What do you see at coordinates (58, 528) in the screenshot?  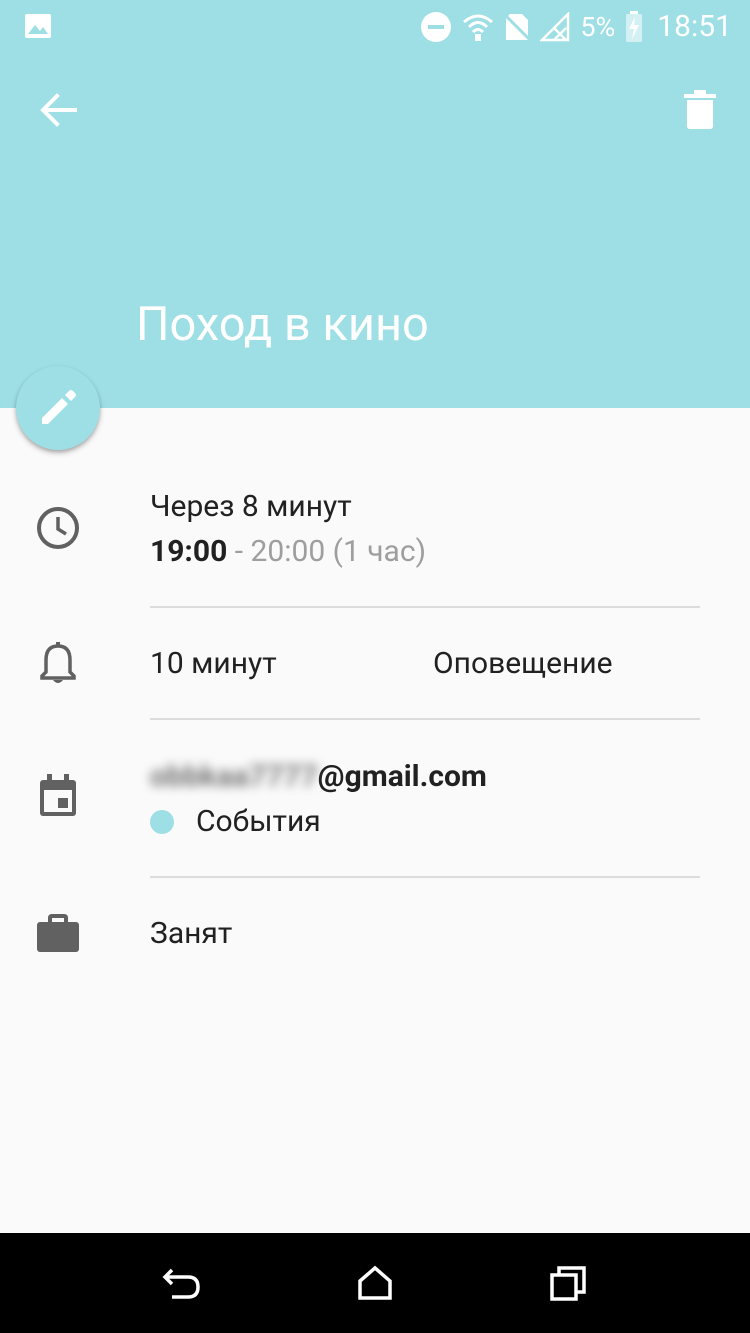 I see `clock-icon` at bounding box center [58, 528].